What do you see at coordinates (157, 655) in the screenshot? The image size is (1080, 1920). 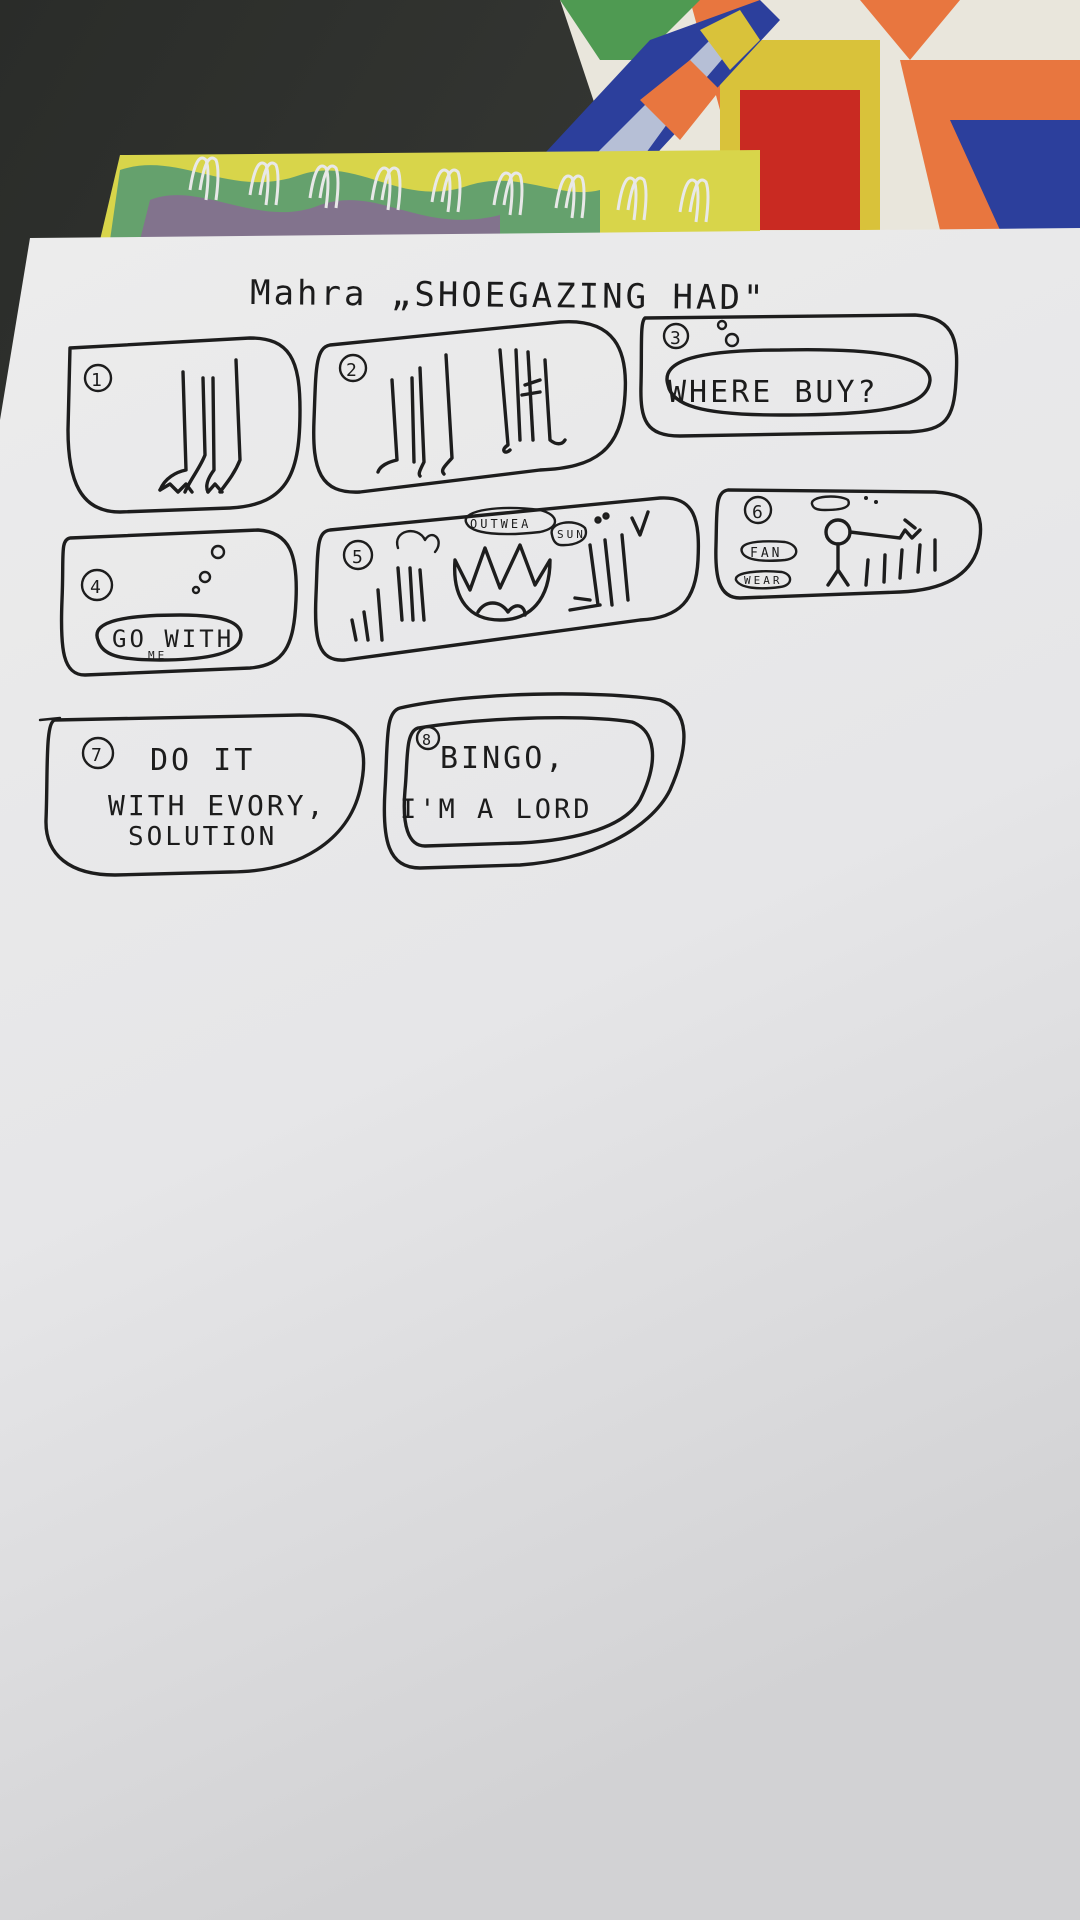 I see `panel-4-speech-sub: ME` at bounding box center [157, 655].